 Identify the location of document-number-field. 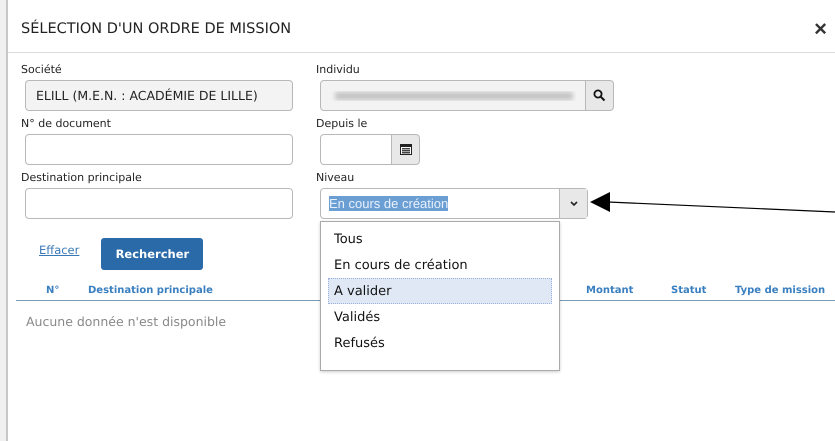
(159, 149).